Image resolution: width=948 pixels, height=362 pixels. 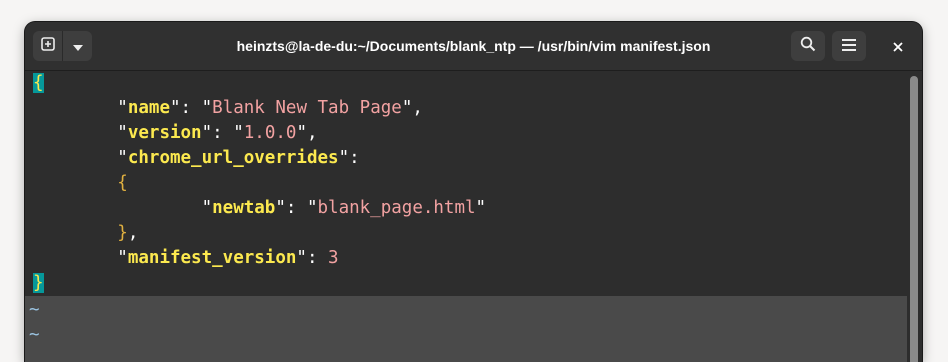 I want to click on code-line: }, so click(x=38, y=283).